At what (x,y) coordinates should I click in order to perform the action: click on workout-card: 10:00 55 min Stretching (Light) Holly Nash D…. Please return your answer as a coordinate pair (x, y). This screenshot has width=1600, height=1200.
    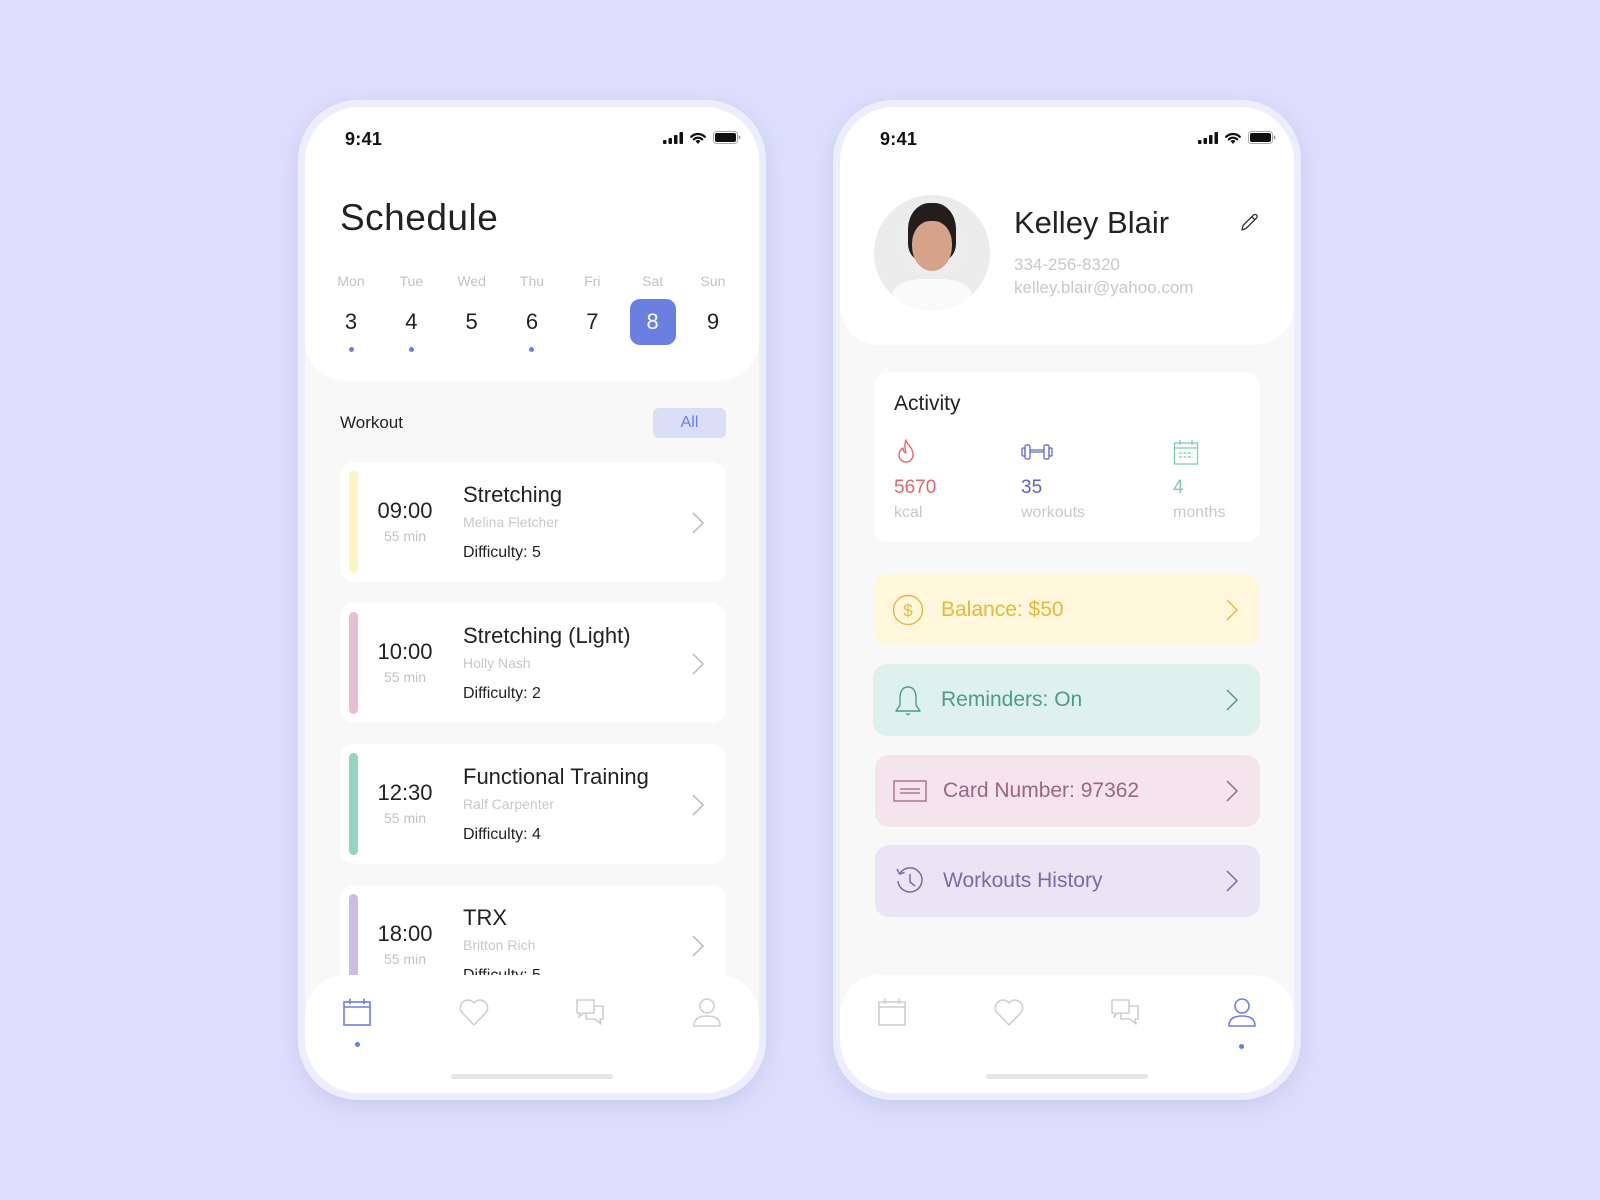
    Looking at the image, I should click on (533, 663).